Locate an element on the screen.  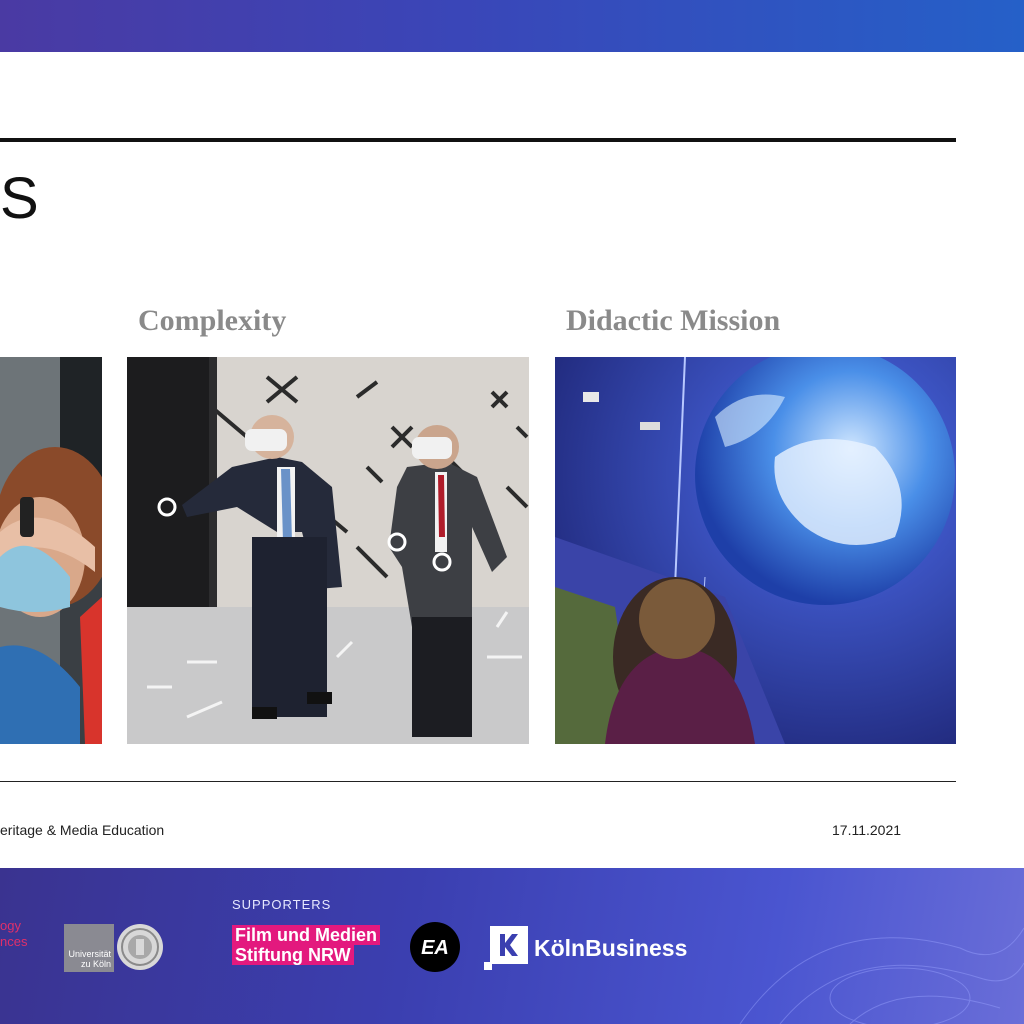
footer-rule is located at coordinates (478, 781).